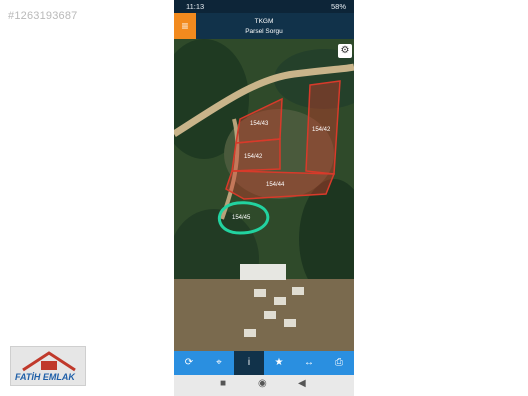  What do you see at coordinates (223, 383) in the screenshot?
I see `recents-icon: ■` at bounding box center [223, 383].